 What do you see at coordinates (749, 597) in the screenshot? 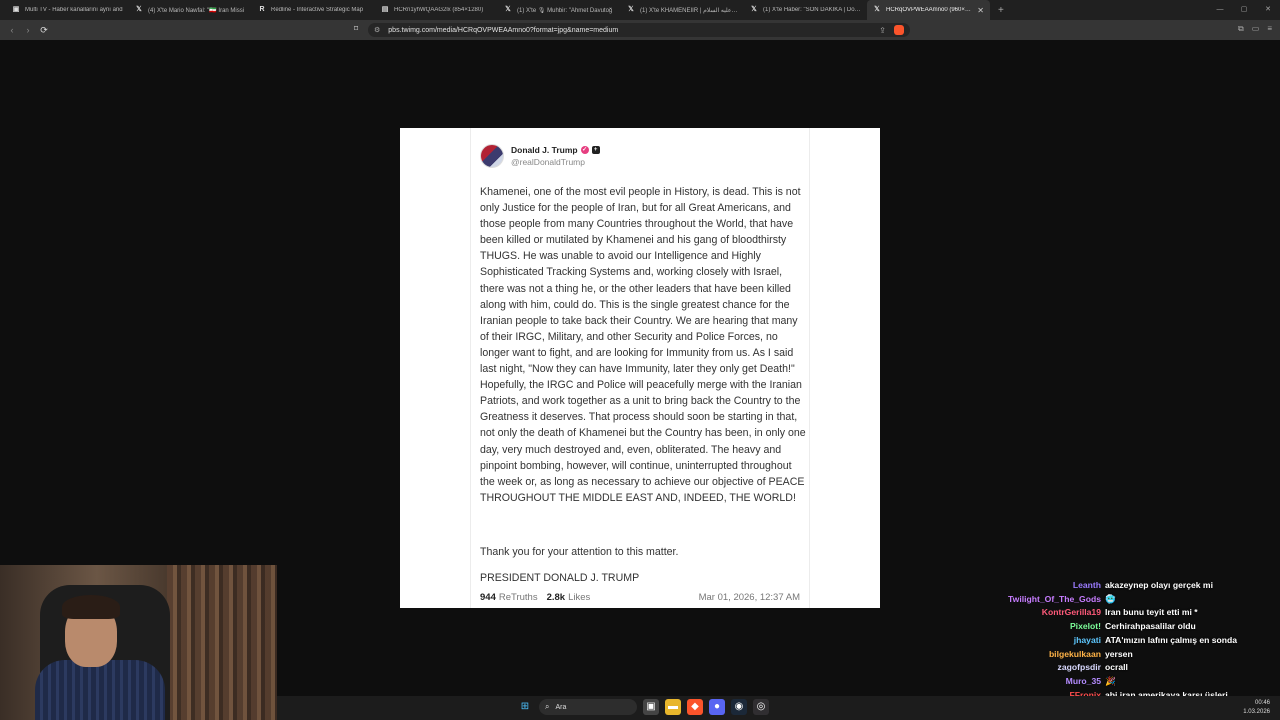
I see `post-date: Mar 01, 2026, 12:37 AM` at bounding box center [749, 597].